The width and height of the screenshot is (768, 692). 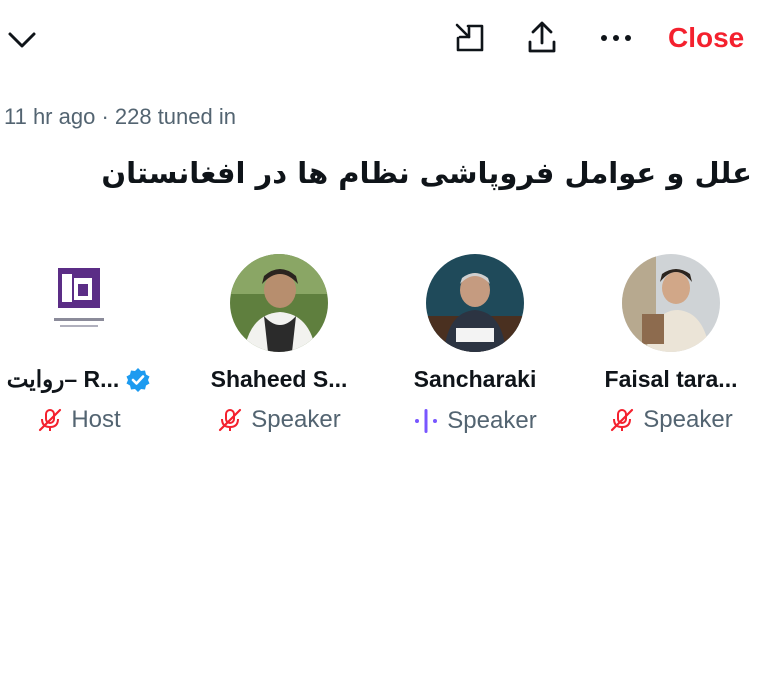 I want to click on close-button: Close, so click(x=706, y=38).